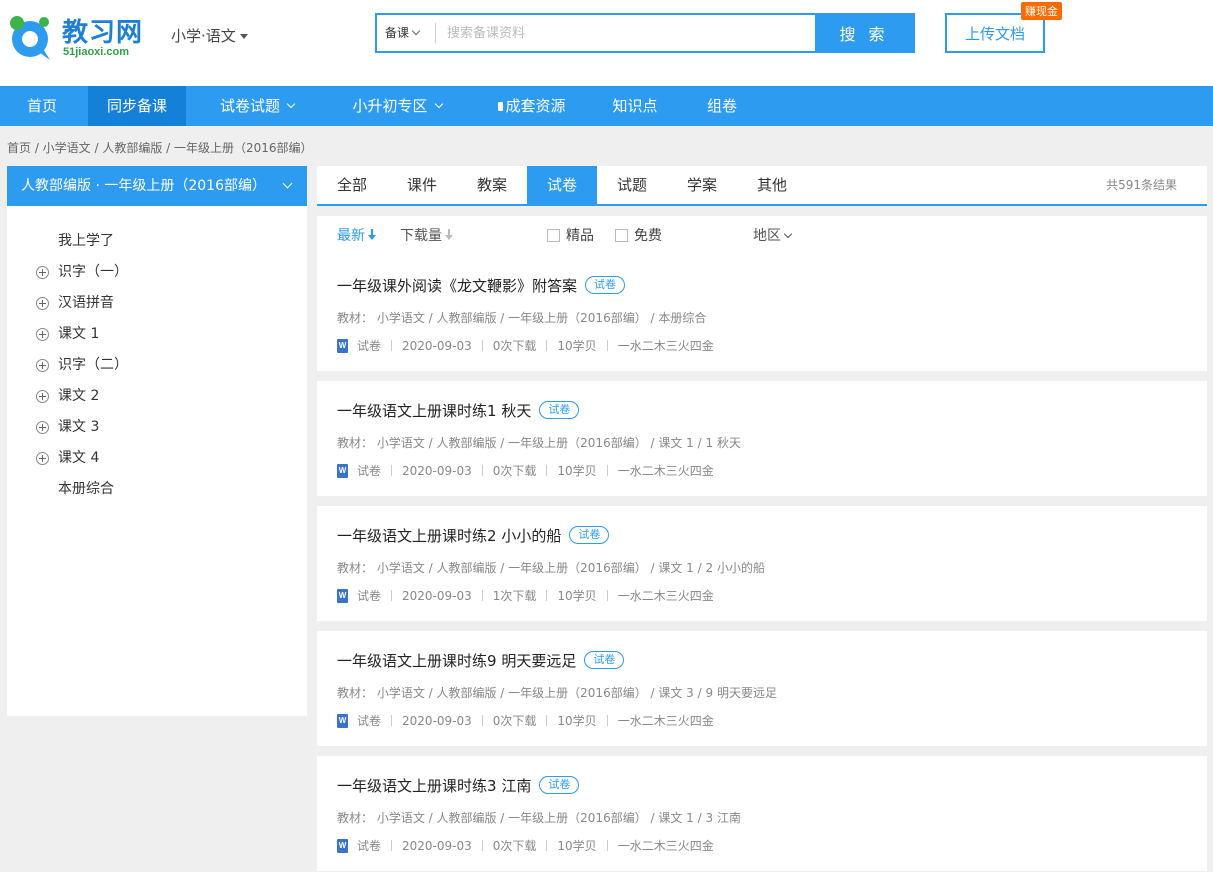  I want to click on result-title-text: 一年级语文上册课时练3 江南, so click(434, 786).